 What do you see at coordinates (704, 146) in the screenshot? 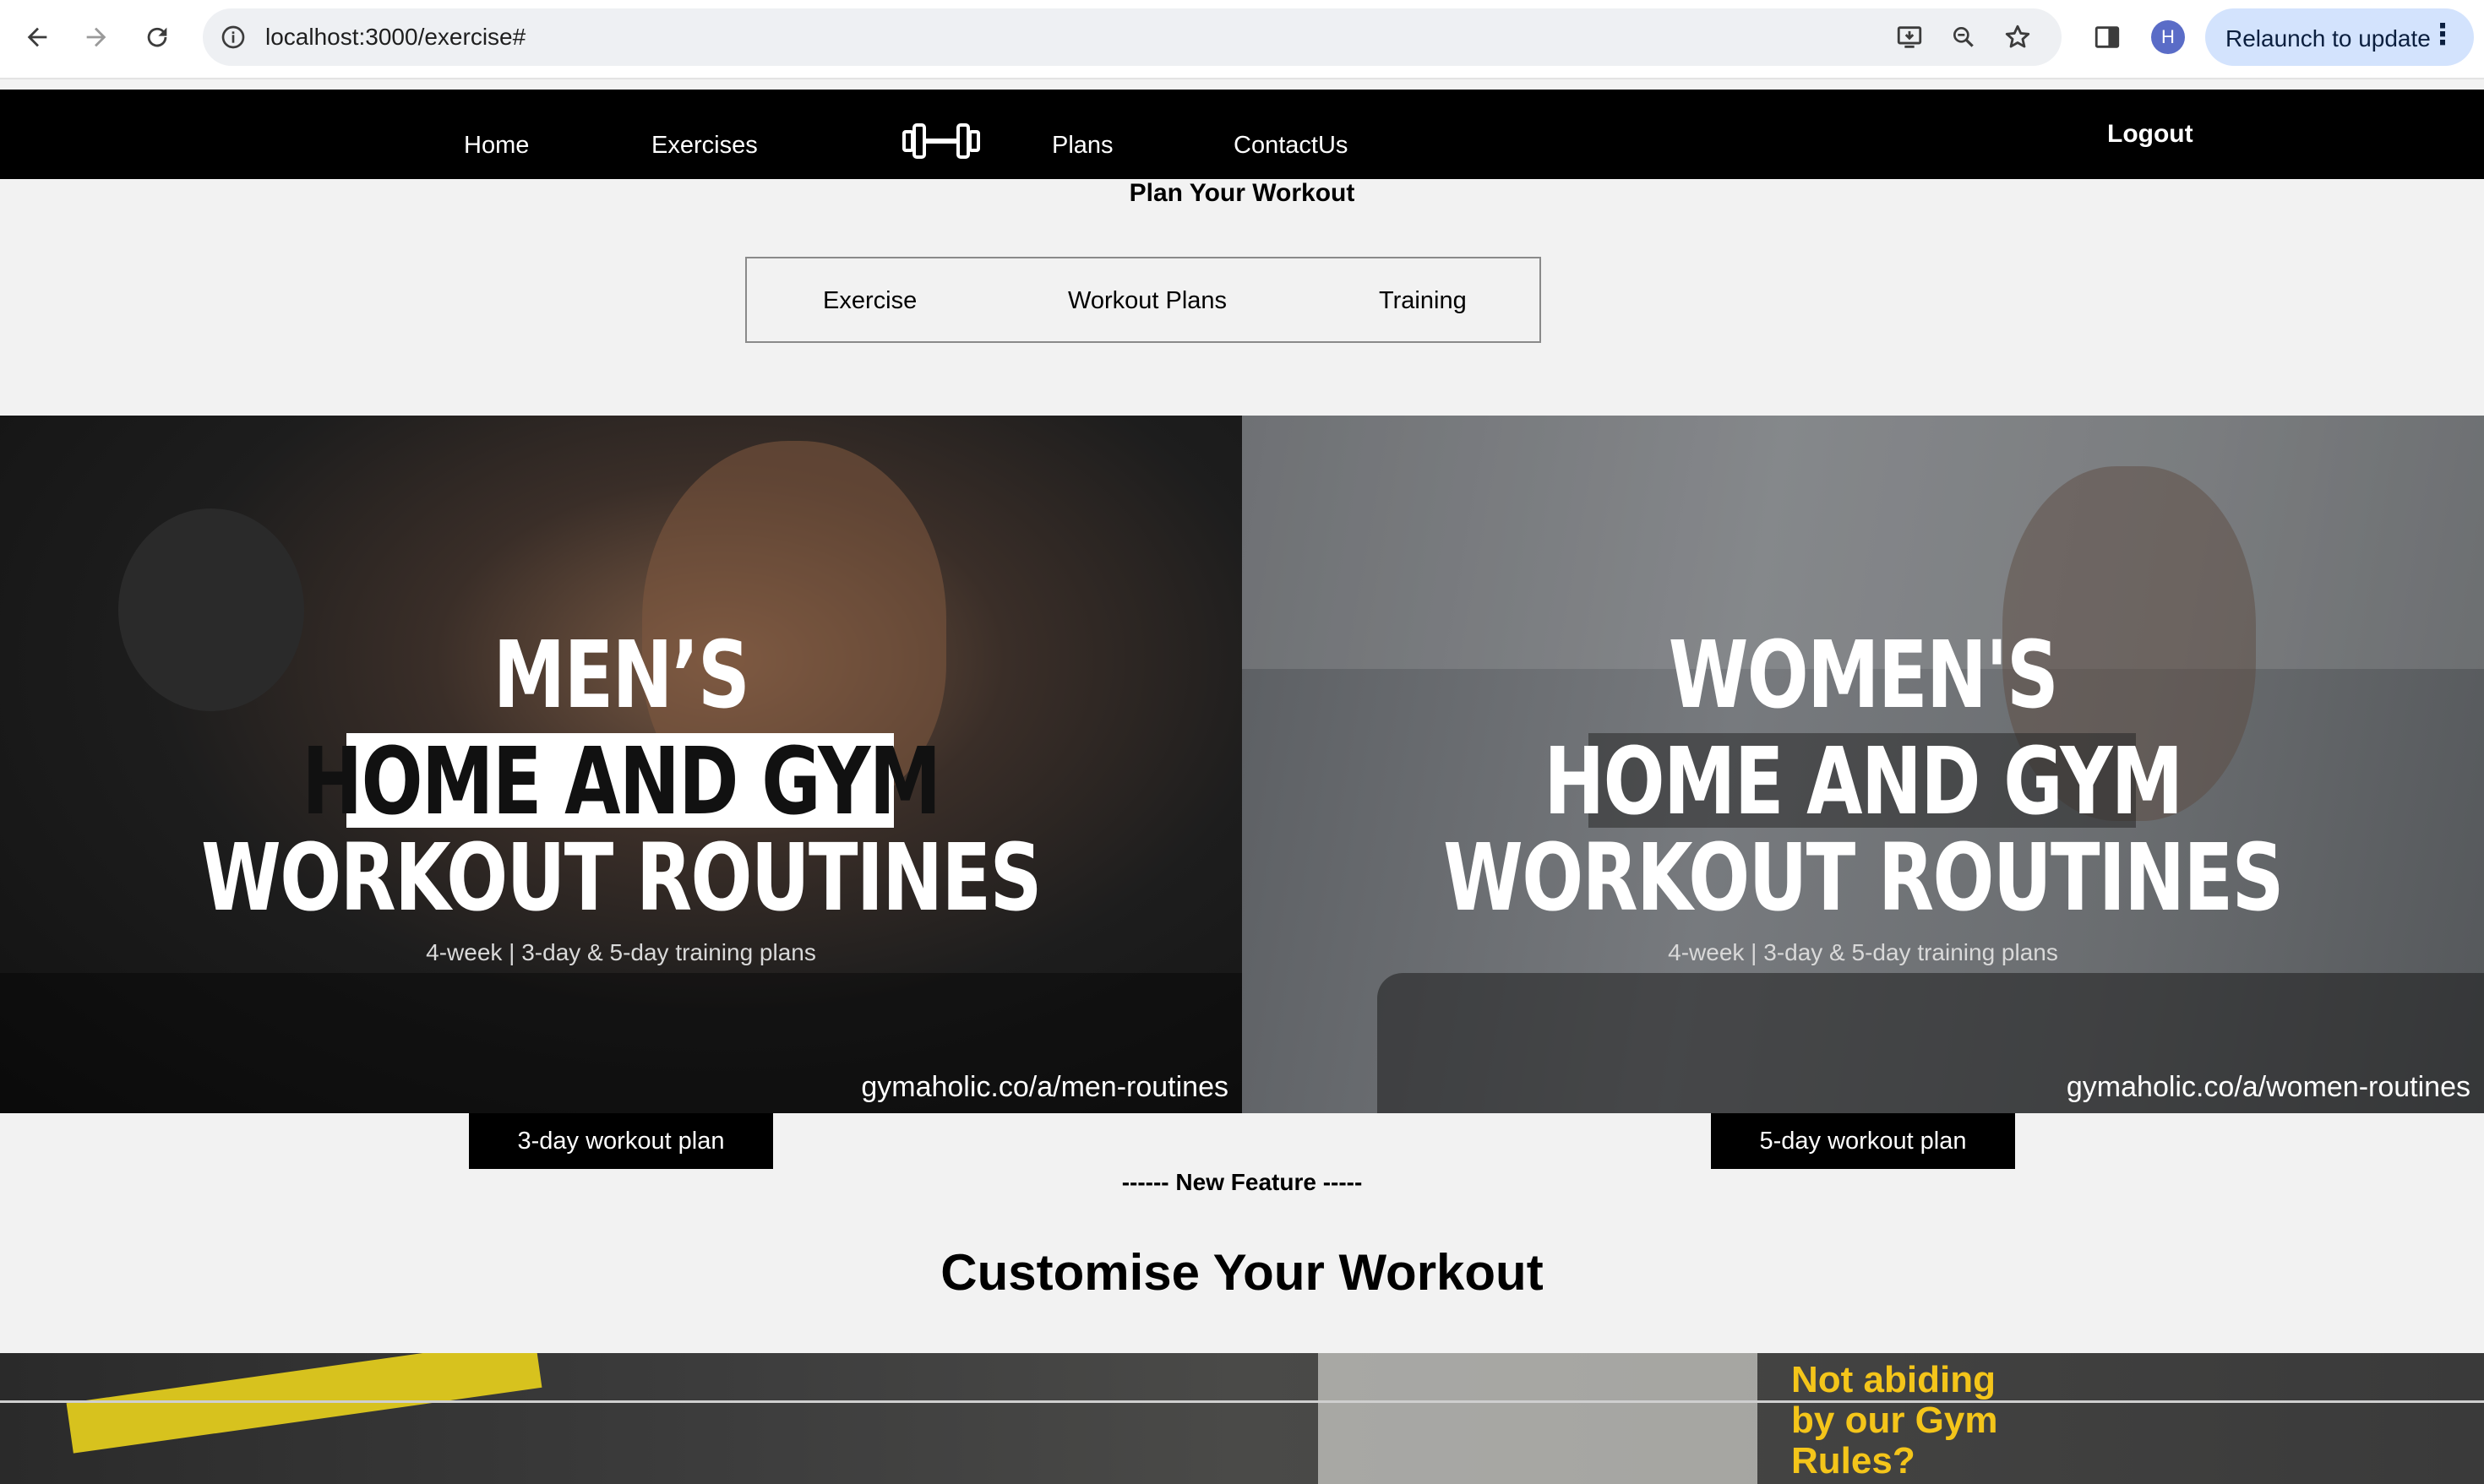
I see `nav-exercises: Exercises` at bounding box center [704, 146].